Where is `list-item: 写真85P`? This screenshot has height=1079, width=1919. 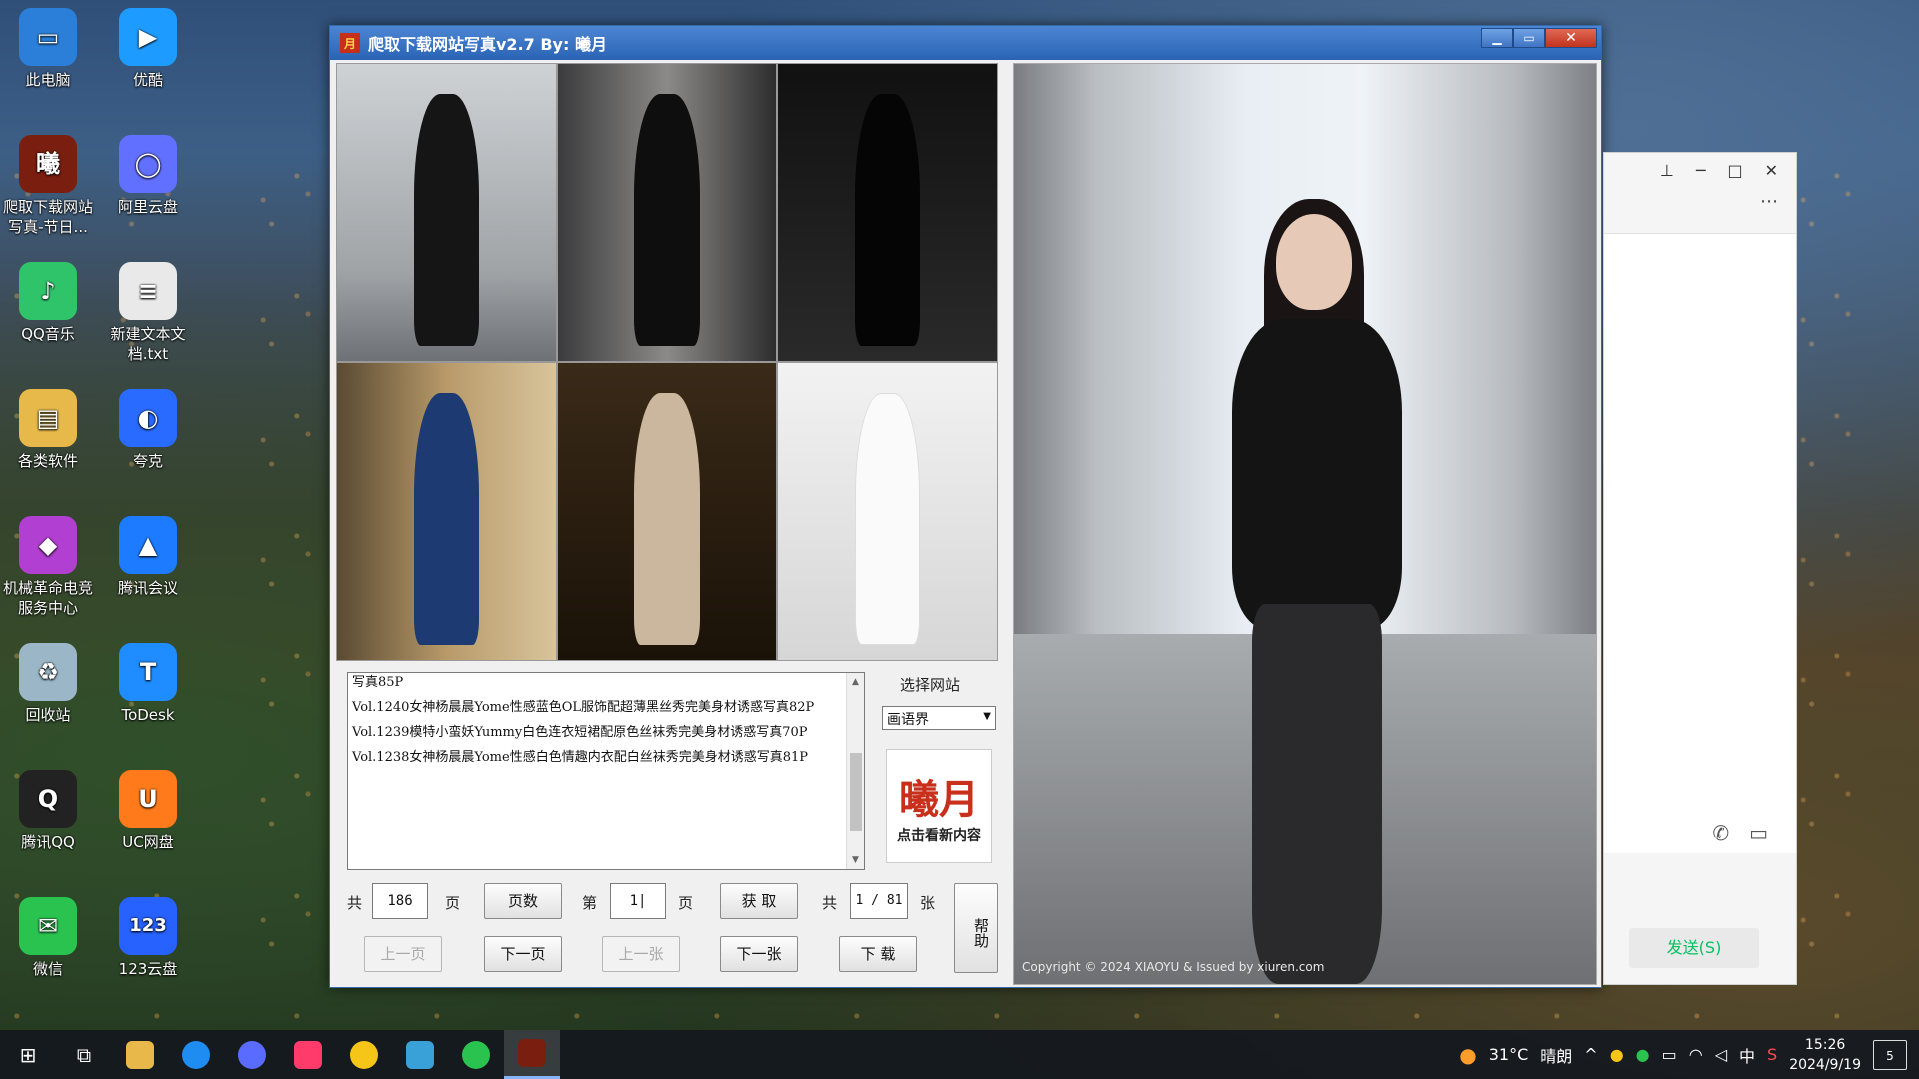 list-item: 写真85P is located at coordinates (597, 682).